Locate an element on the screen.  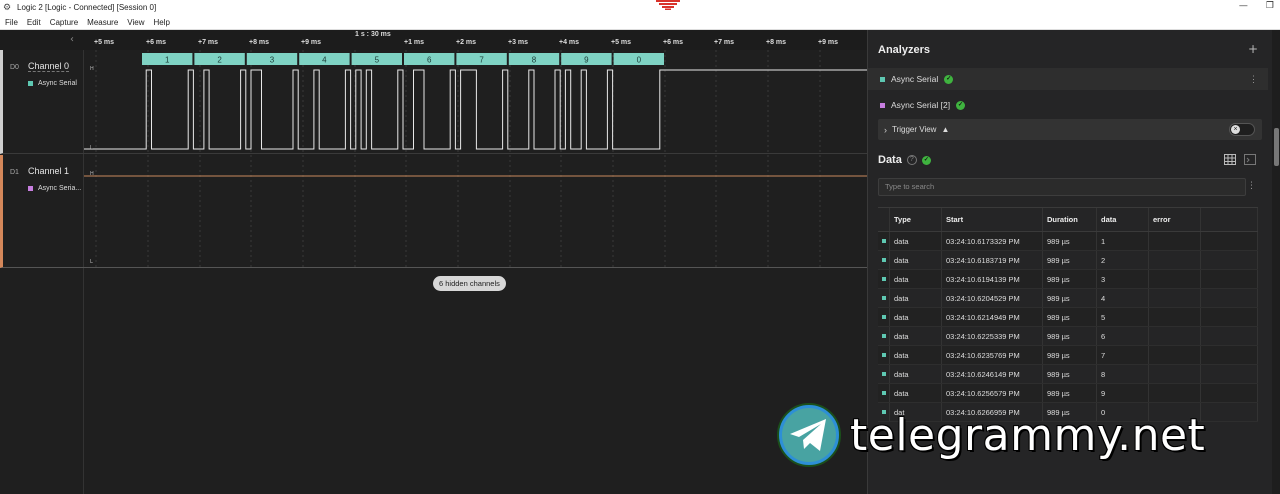
table-row: data 03:24:10.6235769 PM 989 µs 7 is located at coordinates (1068, 355).